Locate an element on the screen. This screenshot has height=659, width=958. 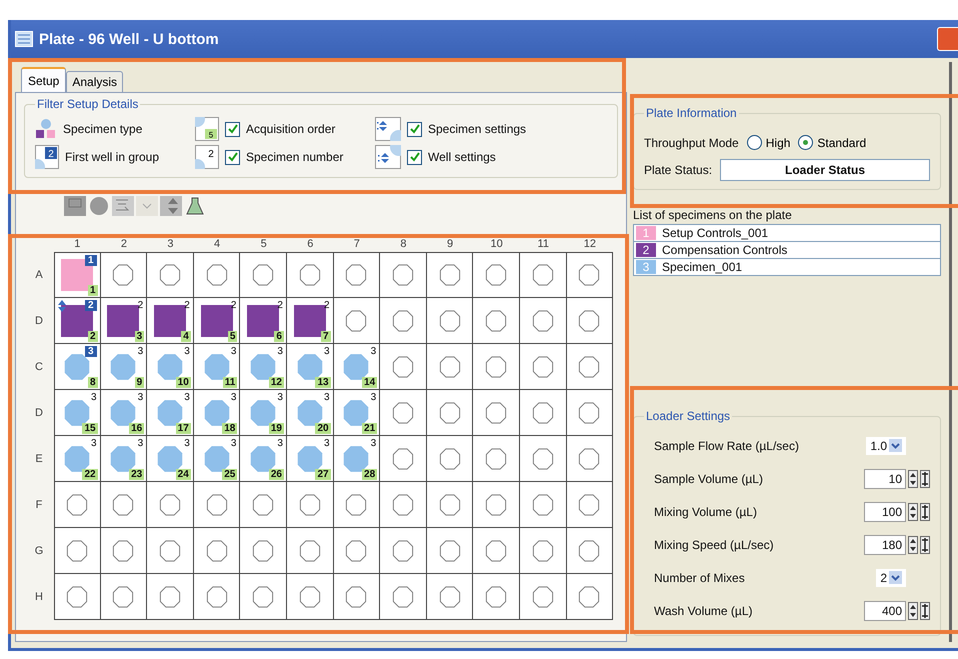
well: 2 5 is located at coordinates (217, 321).